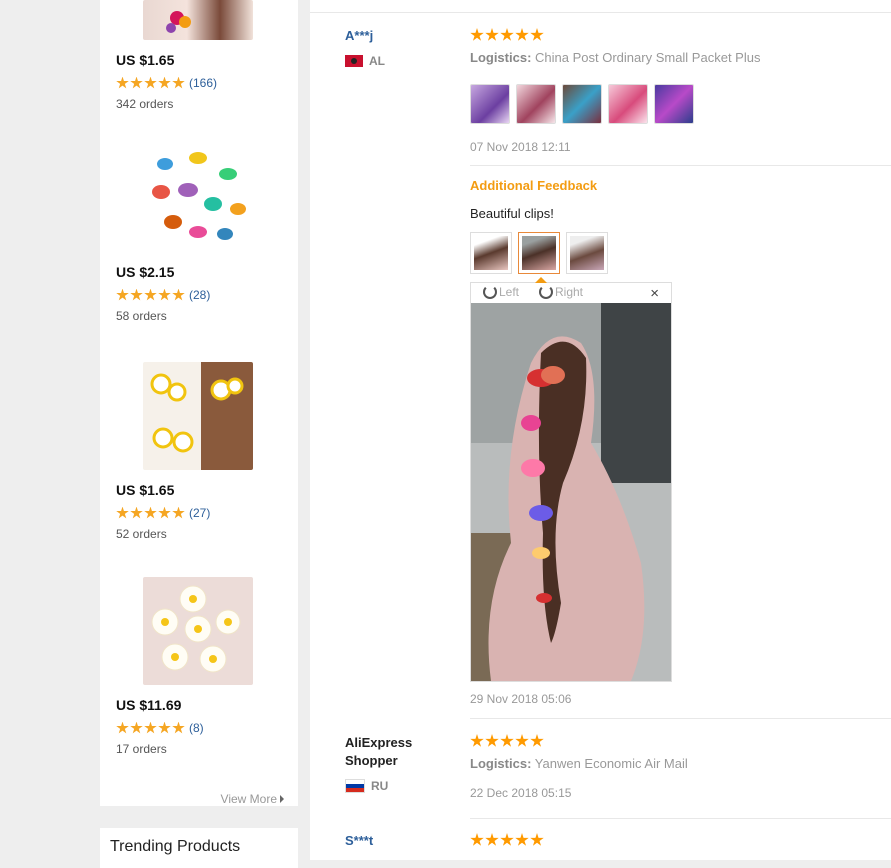 The height and width of the screenshot is (868, 891). Describe the element at coordinates (512, 213) in the screenshot. I see `additional-feedback-text: Beautiful clips!` at that location.